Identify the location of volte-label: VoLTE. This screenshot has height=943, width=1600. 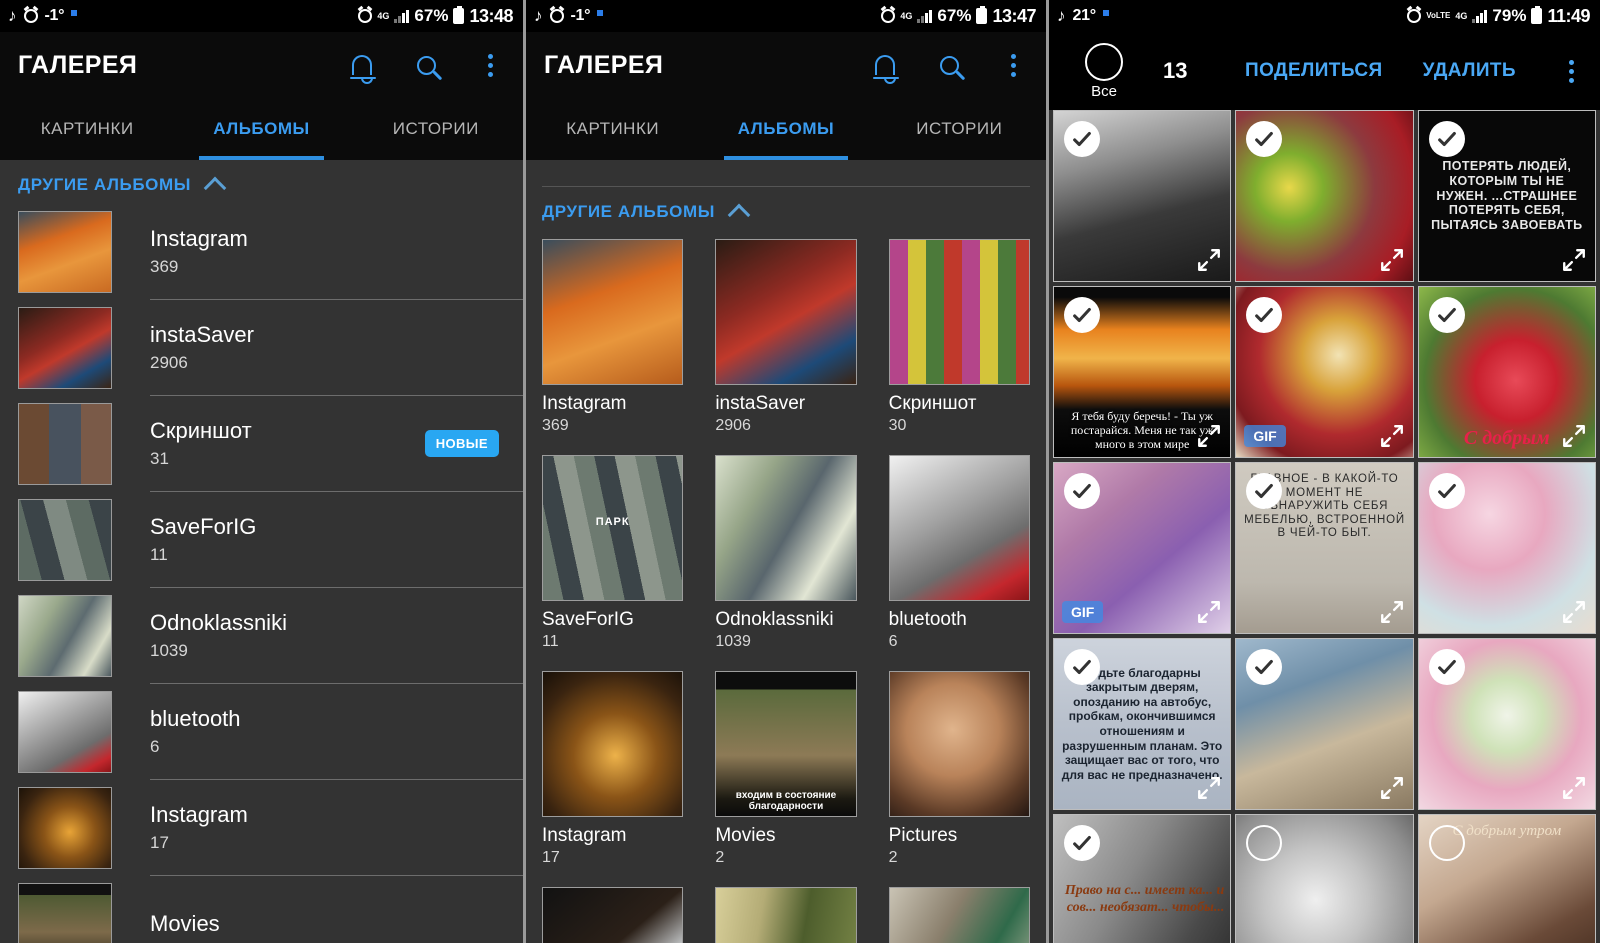
(1438, 15).